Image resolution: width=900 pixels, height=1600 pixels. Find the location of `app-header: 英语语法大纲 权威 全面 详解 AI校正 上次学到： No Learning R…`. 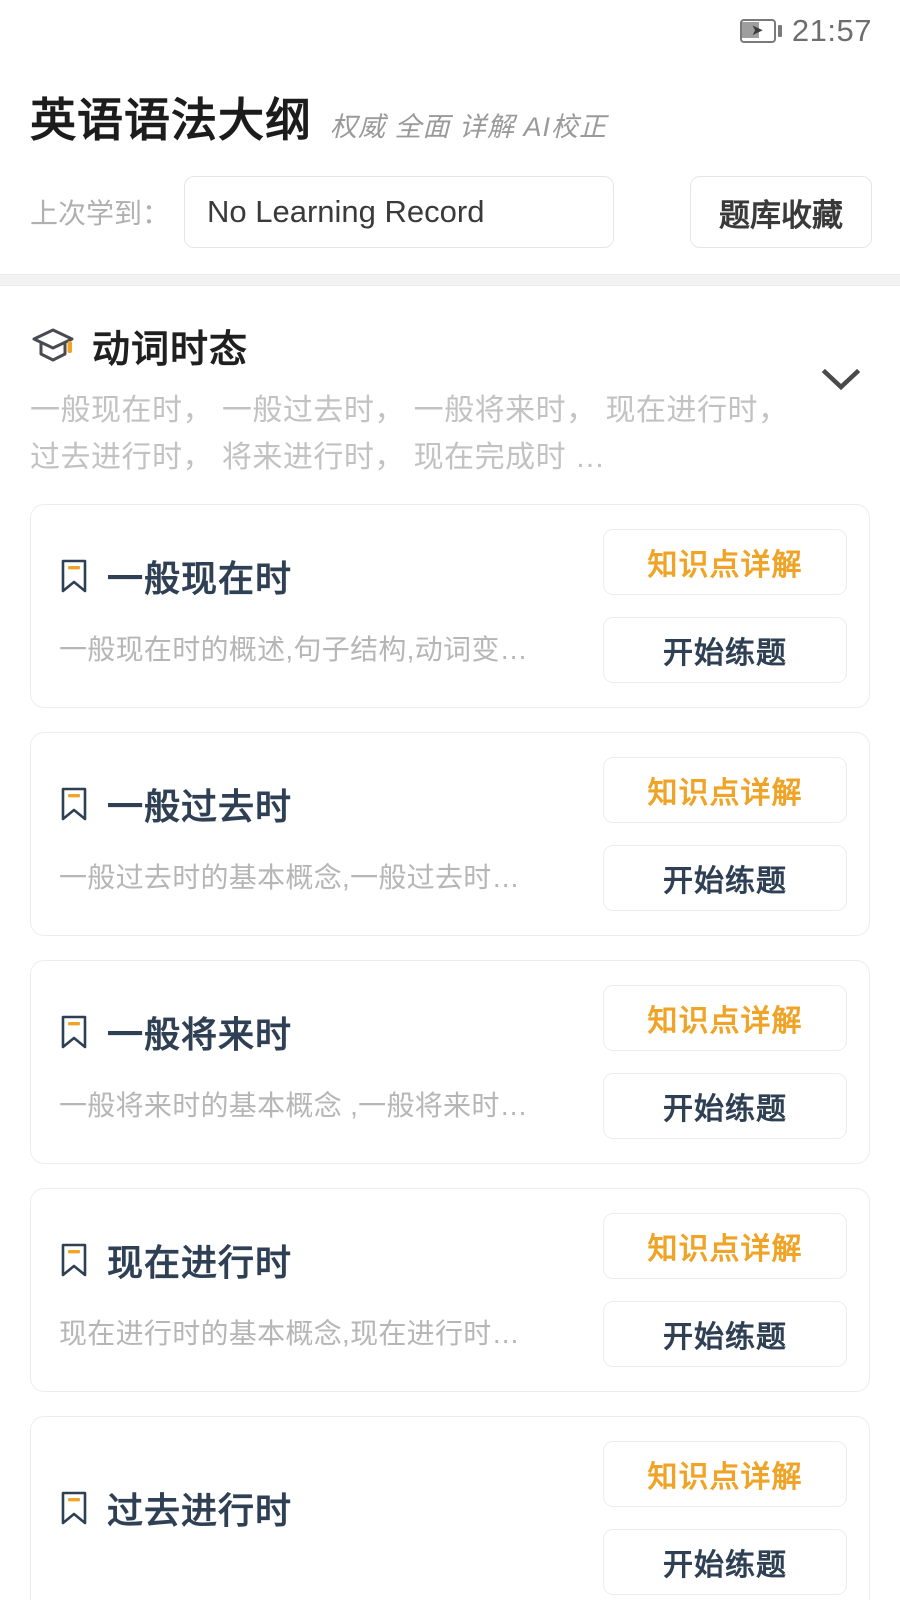

app-header: 英语语法大纲 权威 全面 详解 AI校正 上次学到： No Learning R… is located at coordinates (450, 168).